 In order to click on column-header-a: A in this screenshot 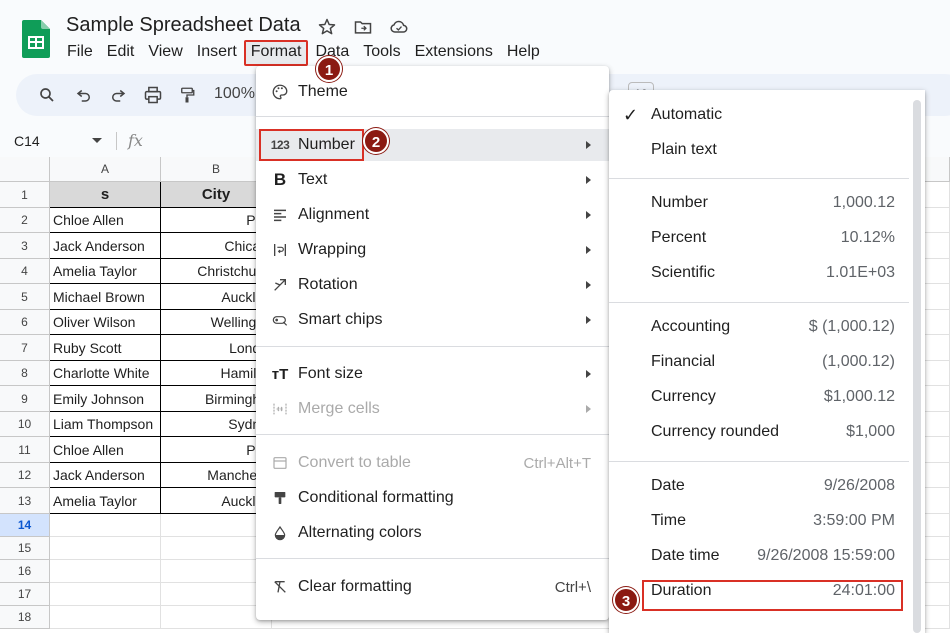, I will do `click(105, 169)`.